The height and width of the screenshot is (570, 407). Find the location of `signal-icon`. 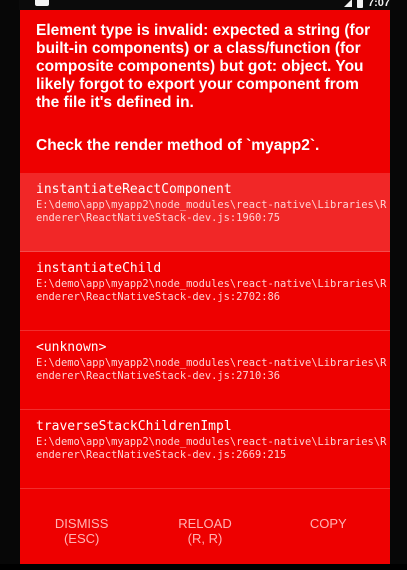

signal-icon is located at coordinates (347, 3).